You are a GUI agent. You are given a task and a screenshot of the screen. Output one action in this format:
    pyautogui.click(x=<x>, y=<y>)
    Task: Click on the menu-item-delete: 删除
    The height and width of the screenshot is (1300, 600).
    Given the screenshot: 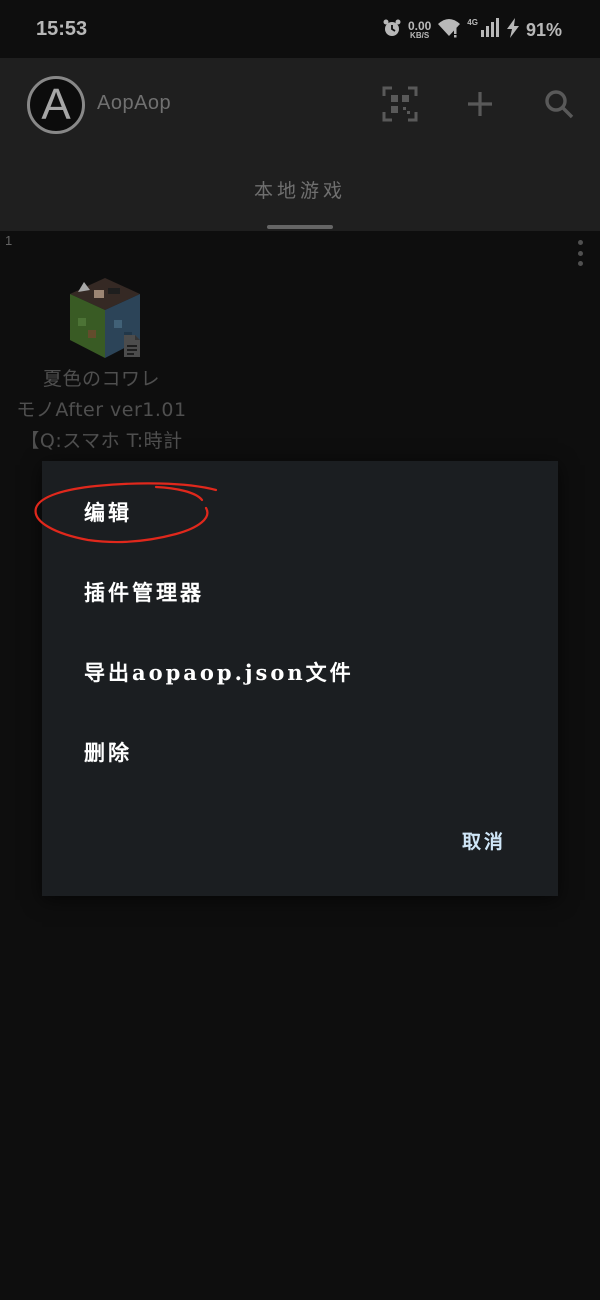 What is the action you would take?
    pyautogui.click(x=108, y=753)
    